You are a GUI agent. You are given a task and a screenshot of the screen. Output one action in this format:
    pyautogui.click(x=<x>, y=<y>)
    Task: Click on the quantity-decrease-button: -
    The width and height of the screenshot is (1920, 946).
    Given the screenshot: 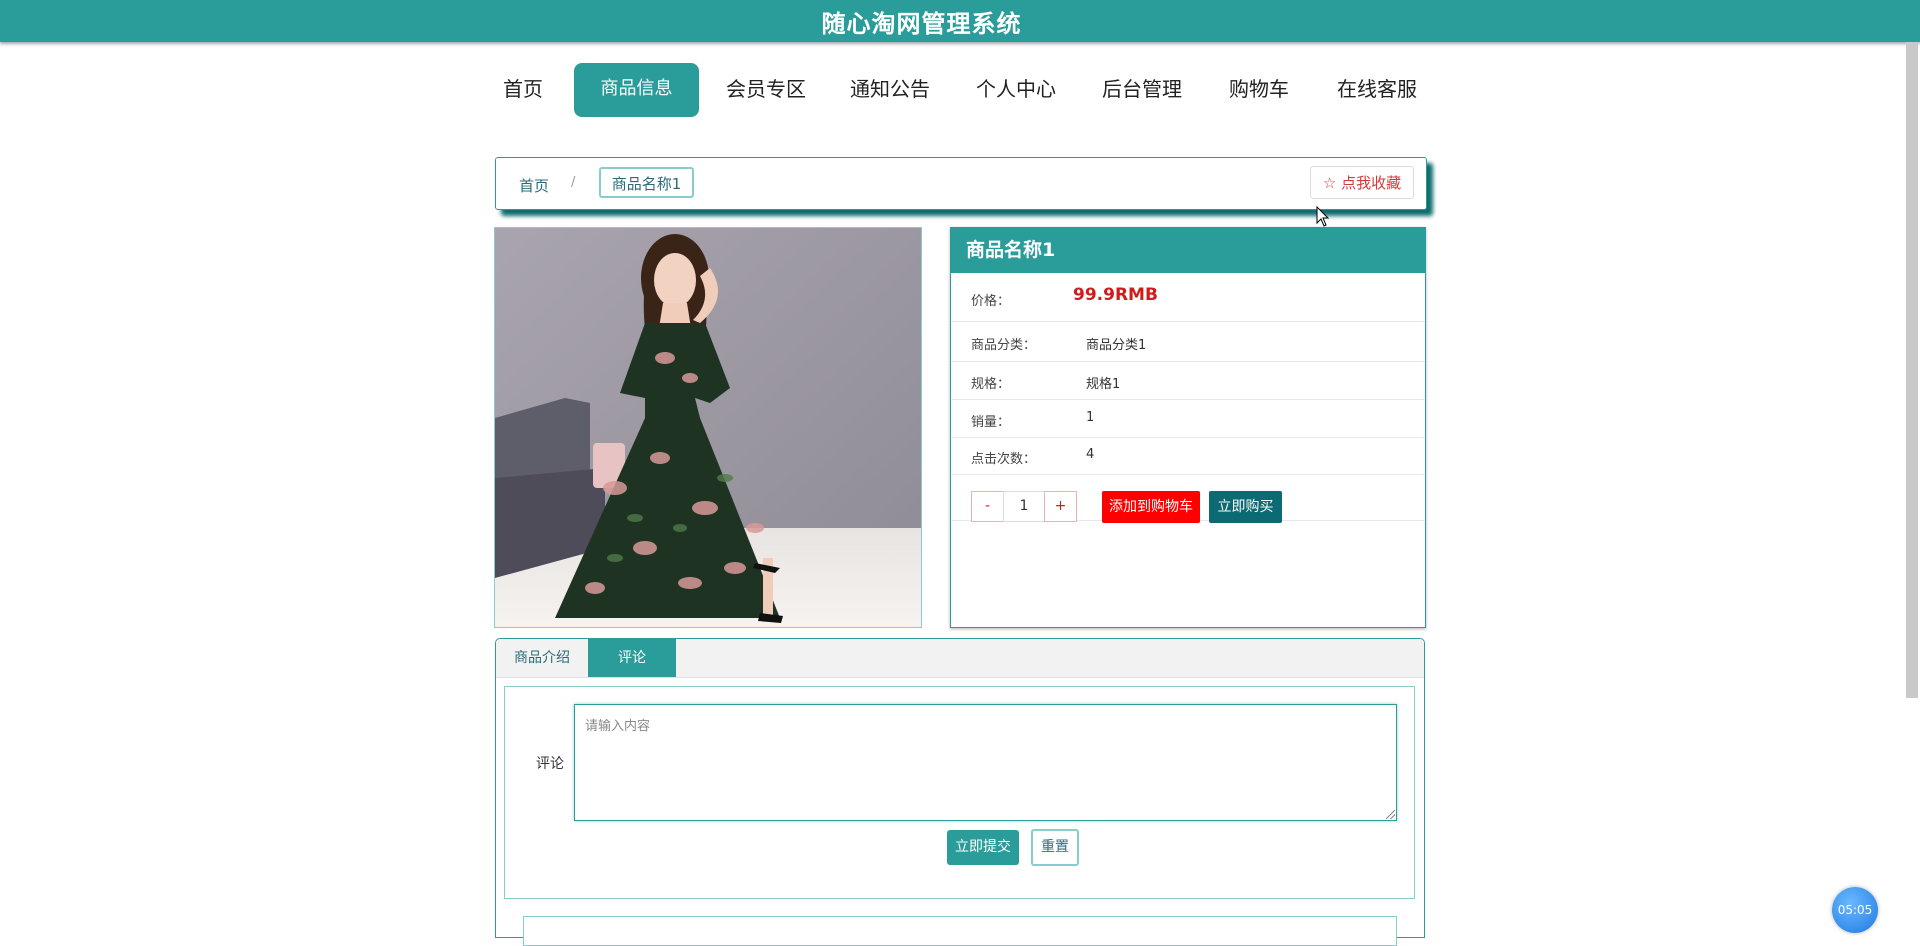 What is the action you would take?
    pyautogui.click(x=987, y=506)
    